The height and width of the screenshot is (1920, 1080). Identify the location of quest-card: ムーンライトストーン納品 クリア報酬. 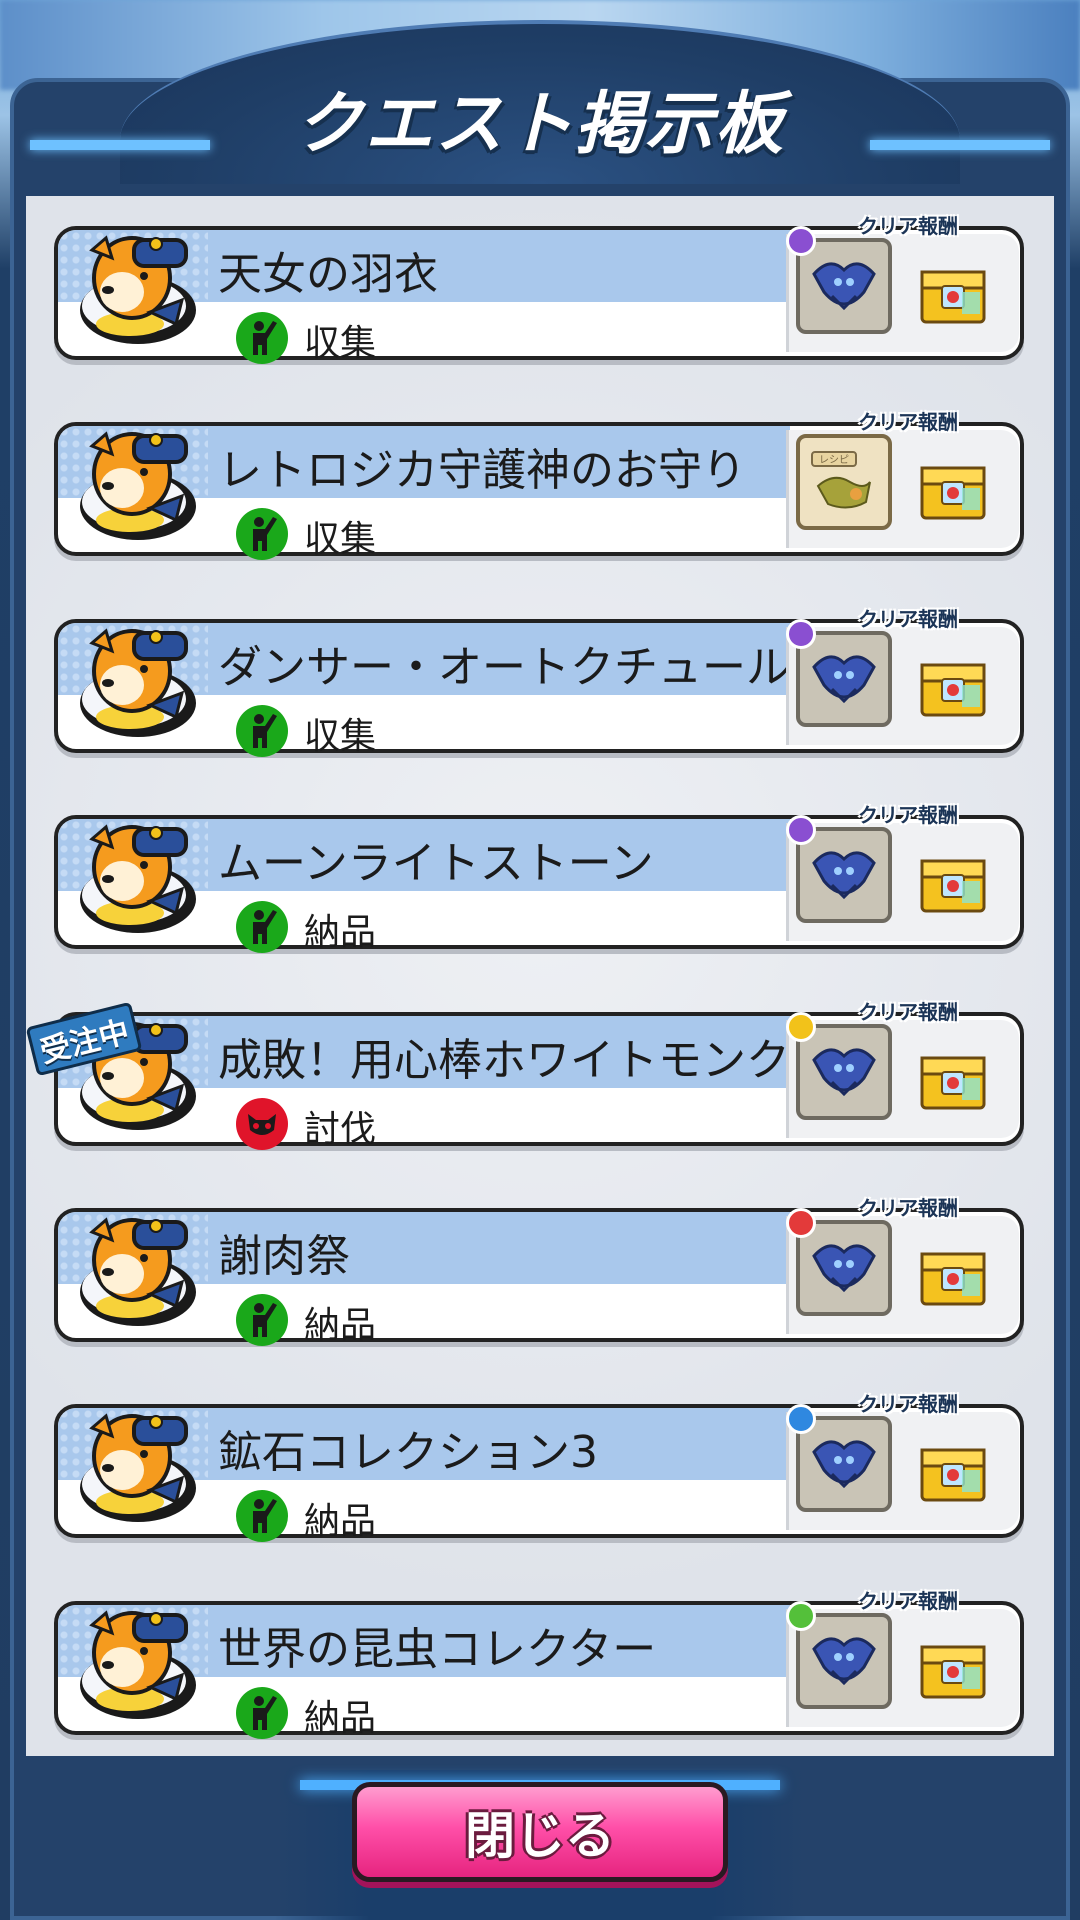
(539, 878).